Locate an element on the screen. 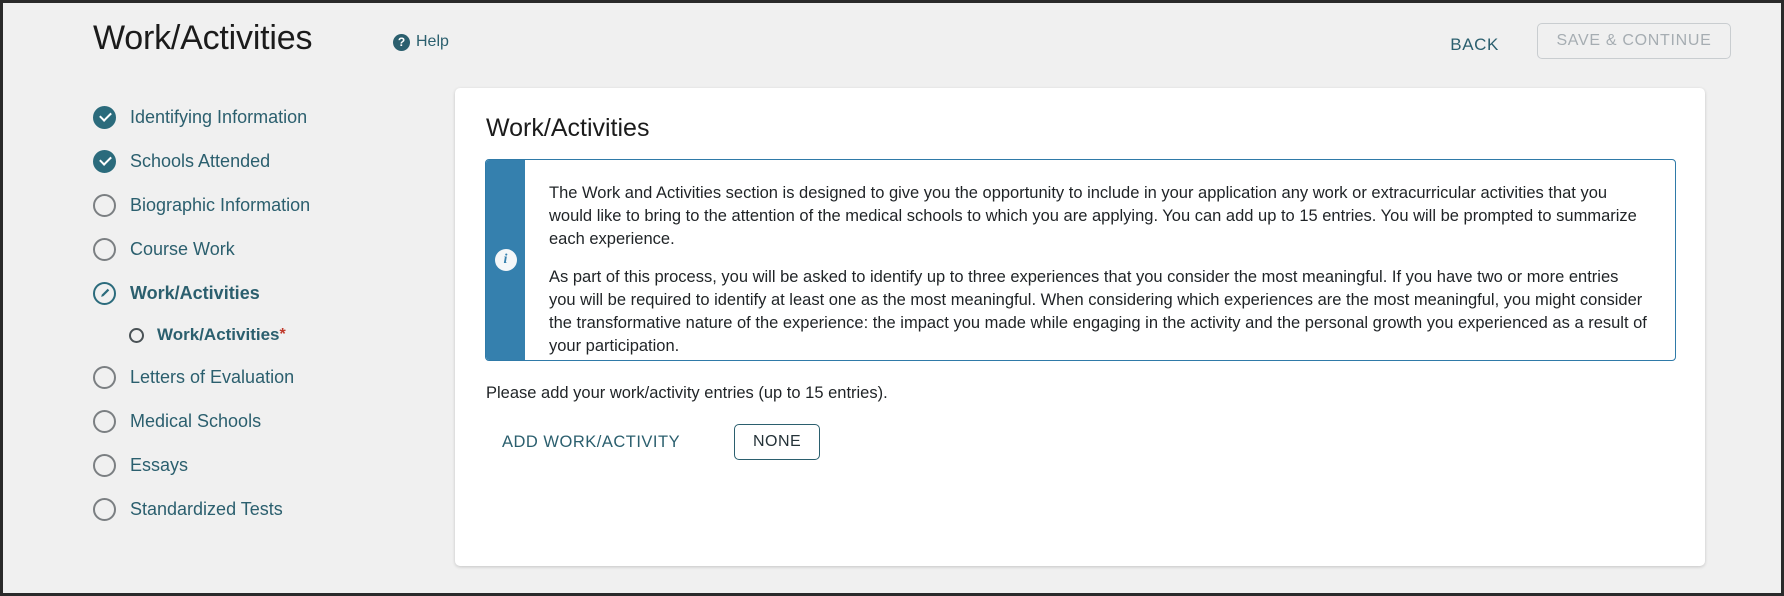  sidebar-item-label: Identifying Information is located at coordinates (219, 117).